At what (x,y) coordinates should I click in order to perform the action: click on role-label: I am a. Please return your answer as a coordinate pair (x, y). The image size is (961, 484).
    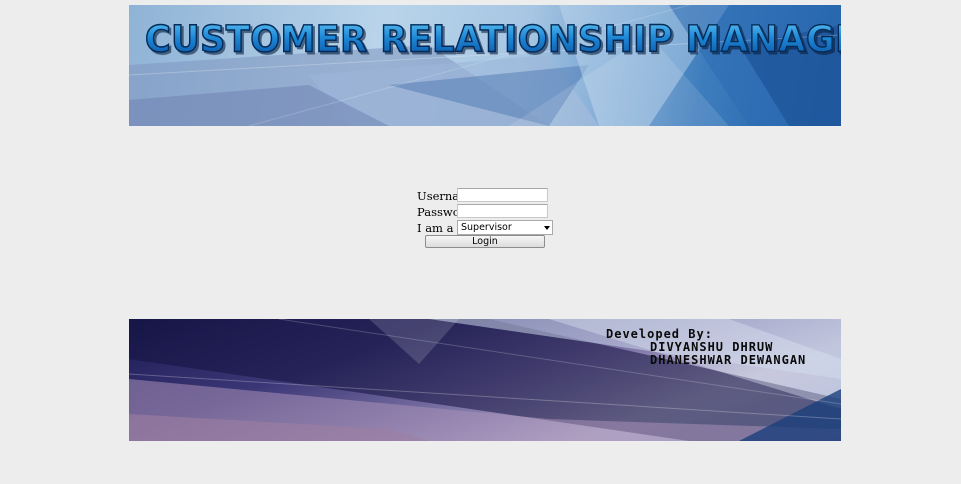
    Looking at the image, I should click on (435, 228).